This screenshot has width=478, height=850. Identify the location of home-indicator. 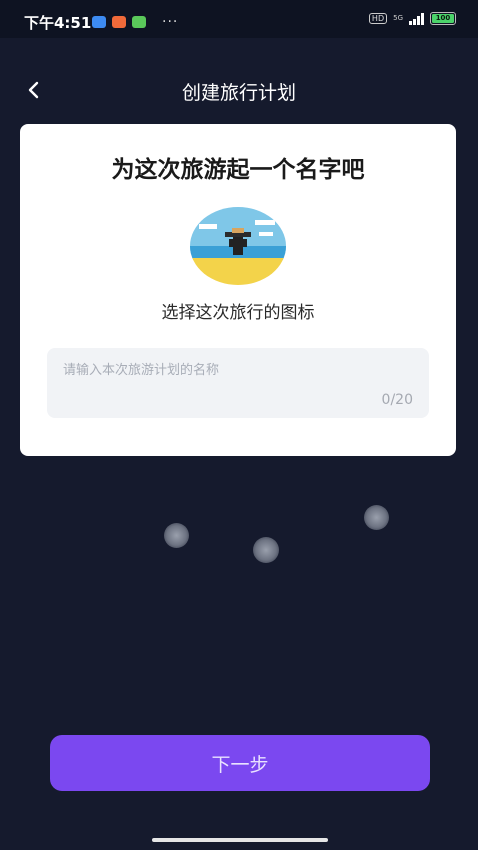
(240, 840).